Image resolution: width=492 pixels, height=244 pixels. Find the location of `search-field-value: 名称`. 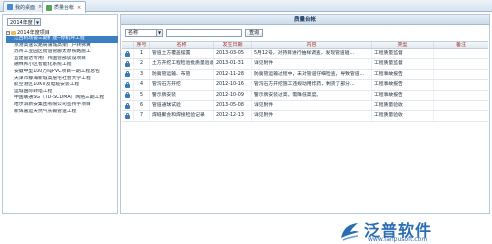

search-field-value: 名称 is located at coordinates (133, 32).